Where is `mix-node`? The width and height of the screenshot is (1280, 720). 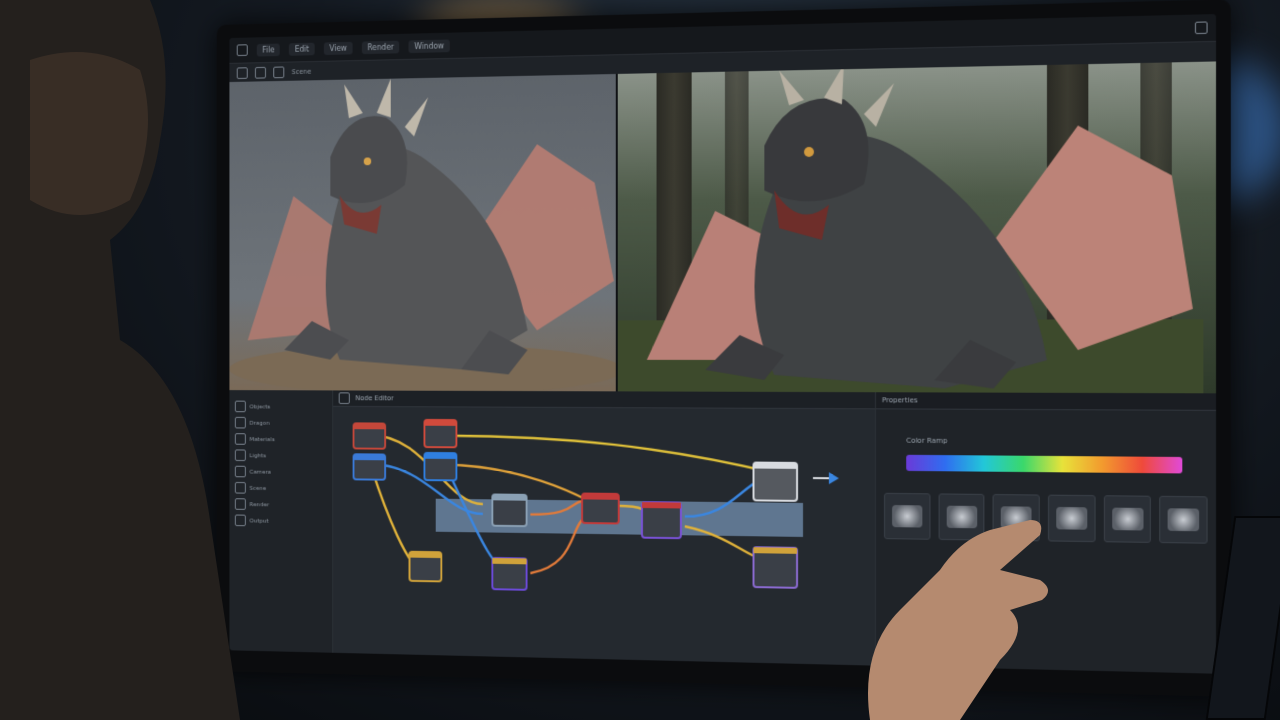
mix-node is located at coordinates (509, 510).